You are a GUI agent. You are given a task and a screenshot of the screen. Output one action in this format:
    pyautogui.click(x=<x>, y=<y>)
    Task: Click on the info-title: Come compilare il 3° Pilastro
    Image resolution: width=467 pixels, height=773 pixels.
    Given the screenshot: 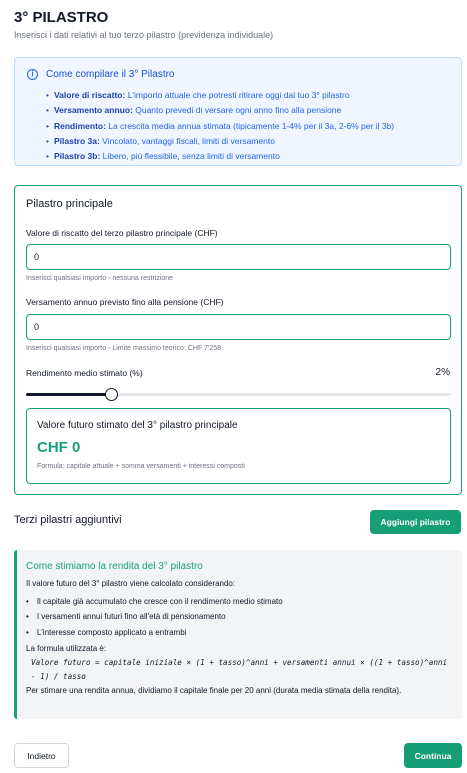 What is the action you would take?
    pyautogui.click(x=110, y=74)
    